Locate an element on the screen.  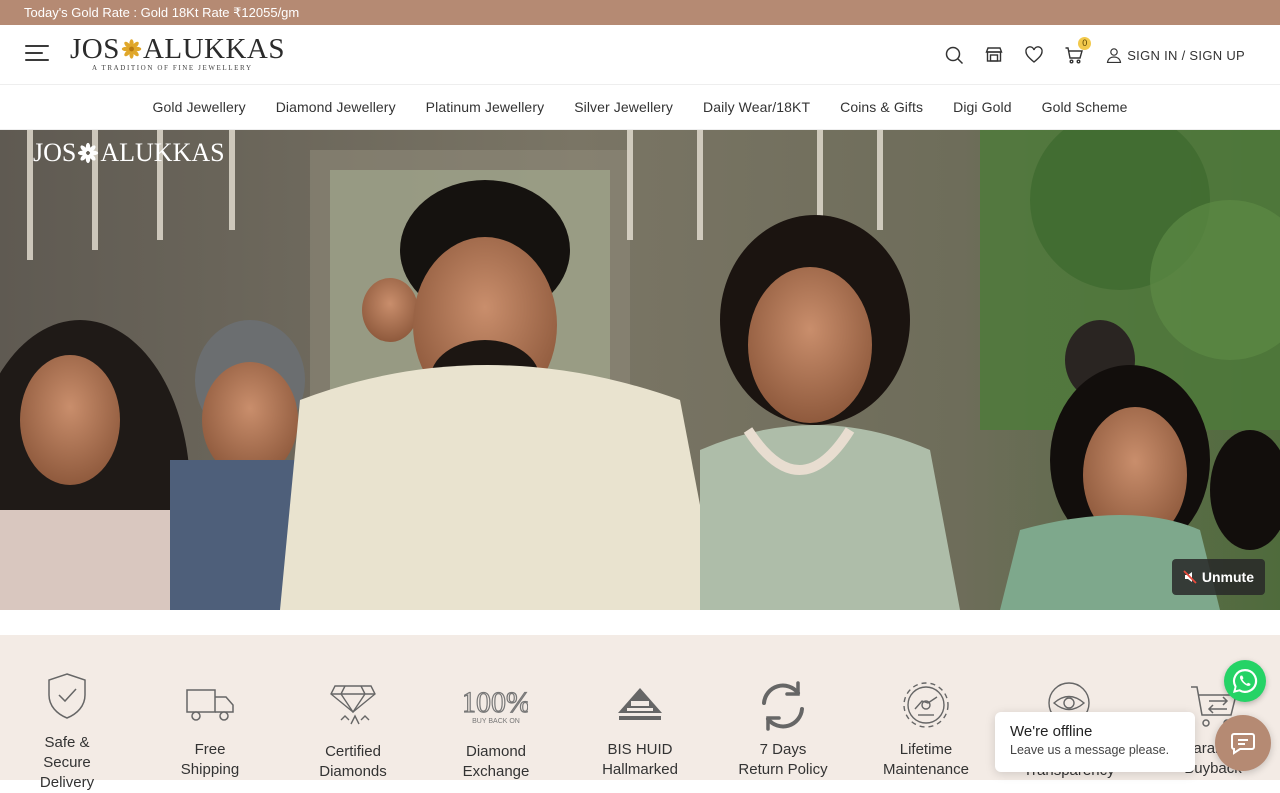
return-arrows-icon is located at coordinates (783, 706).